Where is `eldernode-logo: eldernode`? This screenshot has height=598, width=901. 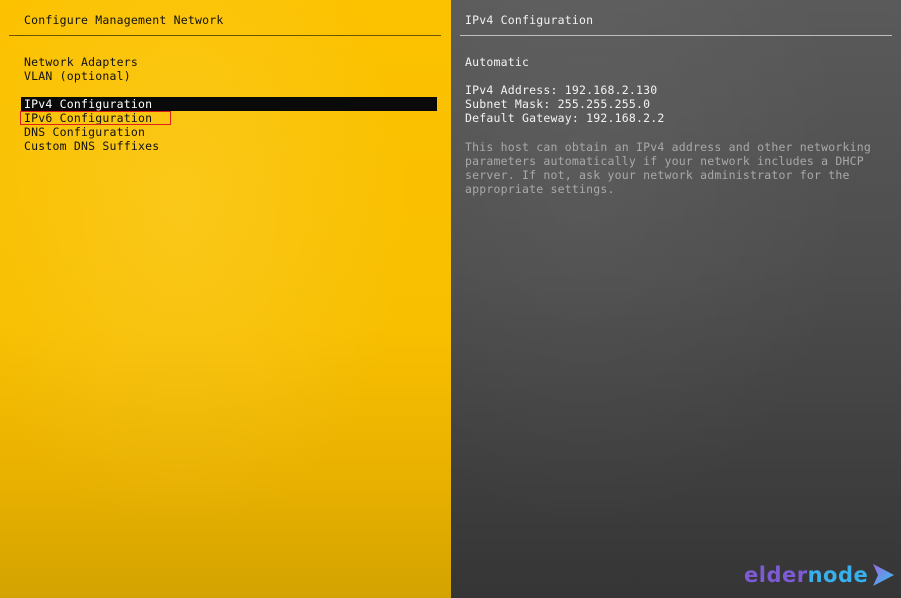 eldernode-logo: eldernode is located at coordinates (820, 575).